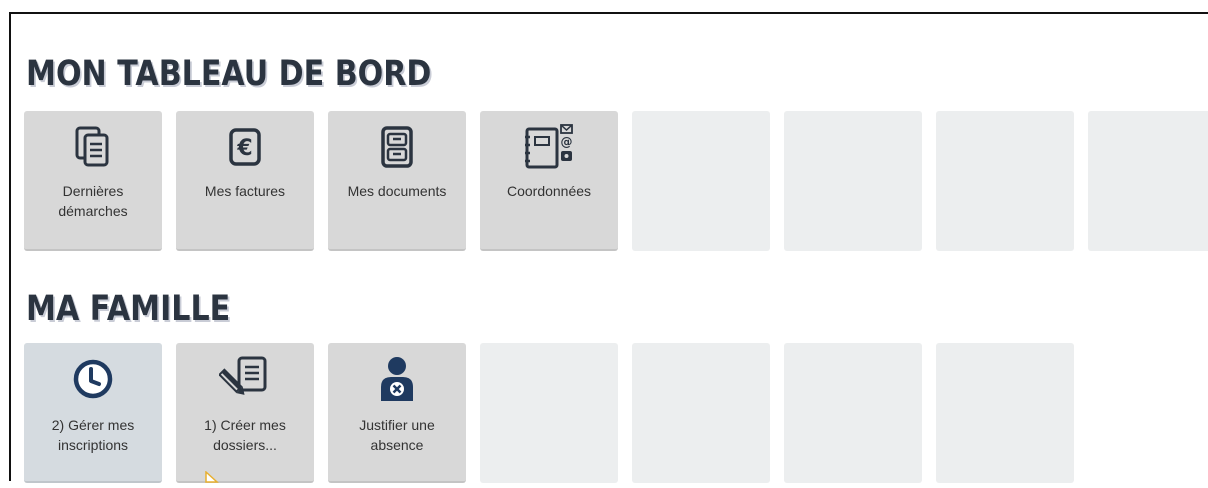 The image size is (1208, 488). I want to click on tile-coordonnees: @ Coordonnées, so click(549, 181).